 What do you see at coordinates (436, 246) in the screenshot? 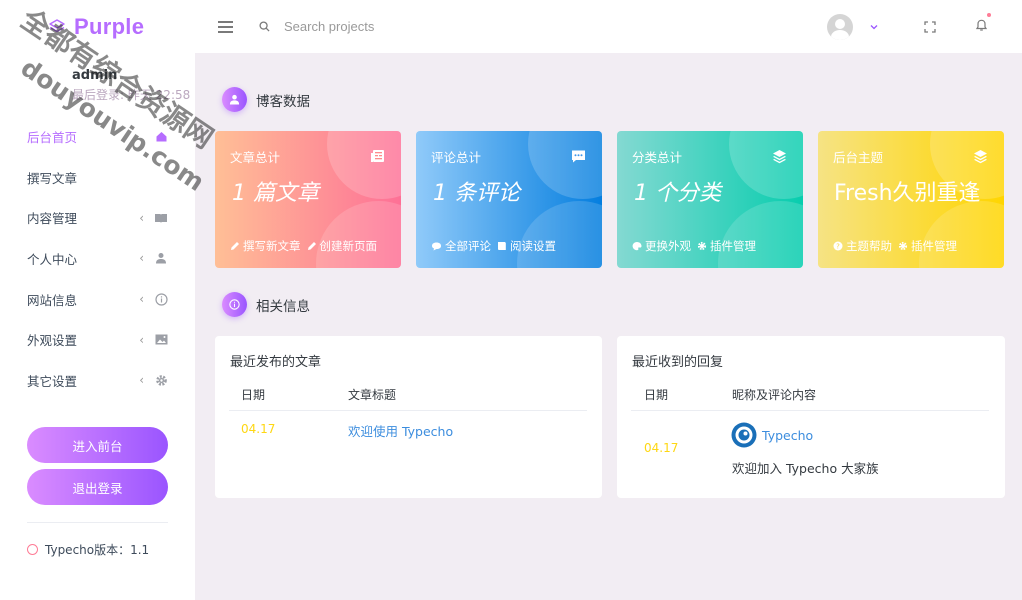
I see `chat-icon` at bounding box center [436, 246].